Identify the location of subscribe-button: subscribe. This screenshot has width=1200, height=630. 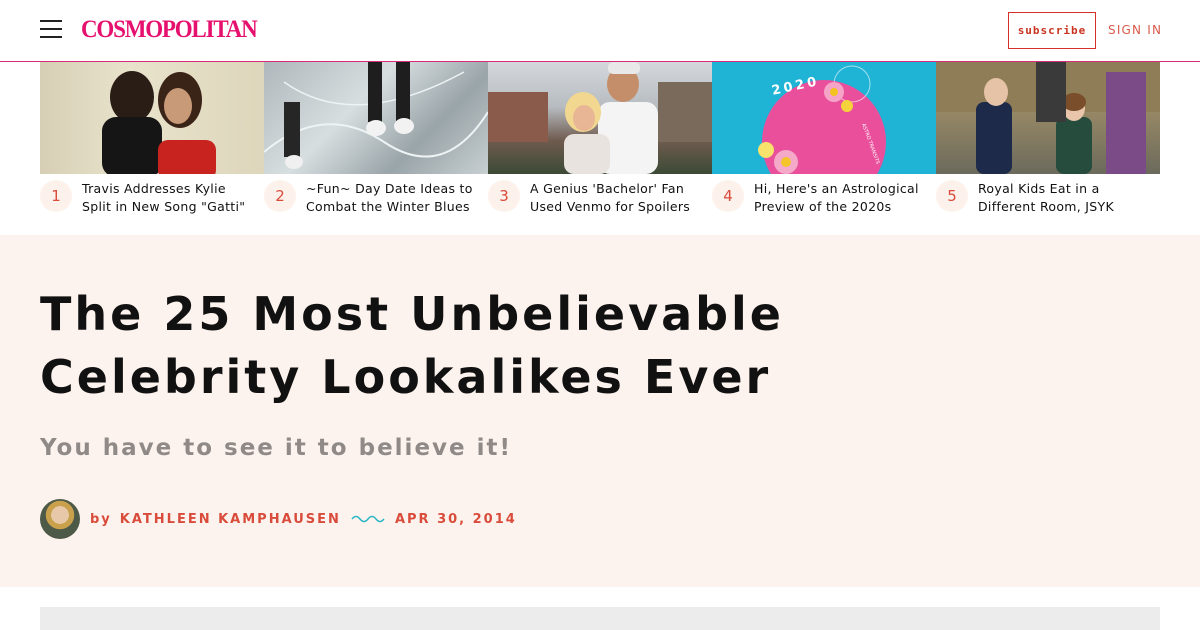
(1052, 30).